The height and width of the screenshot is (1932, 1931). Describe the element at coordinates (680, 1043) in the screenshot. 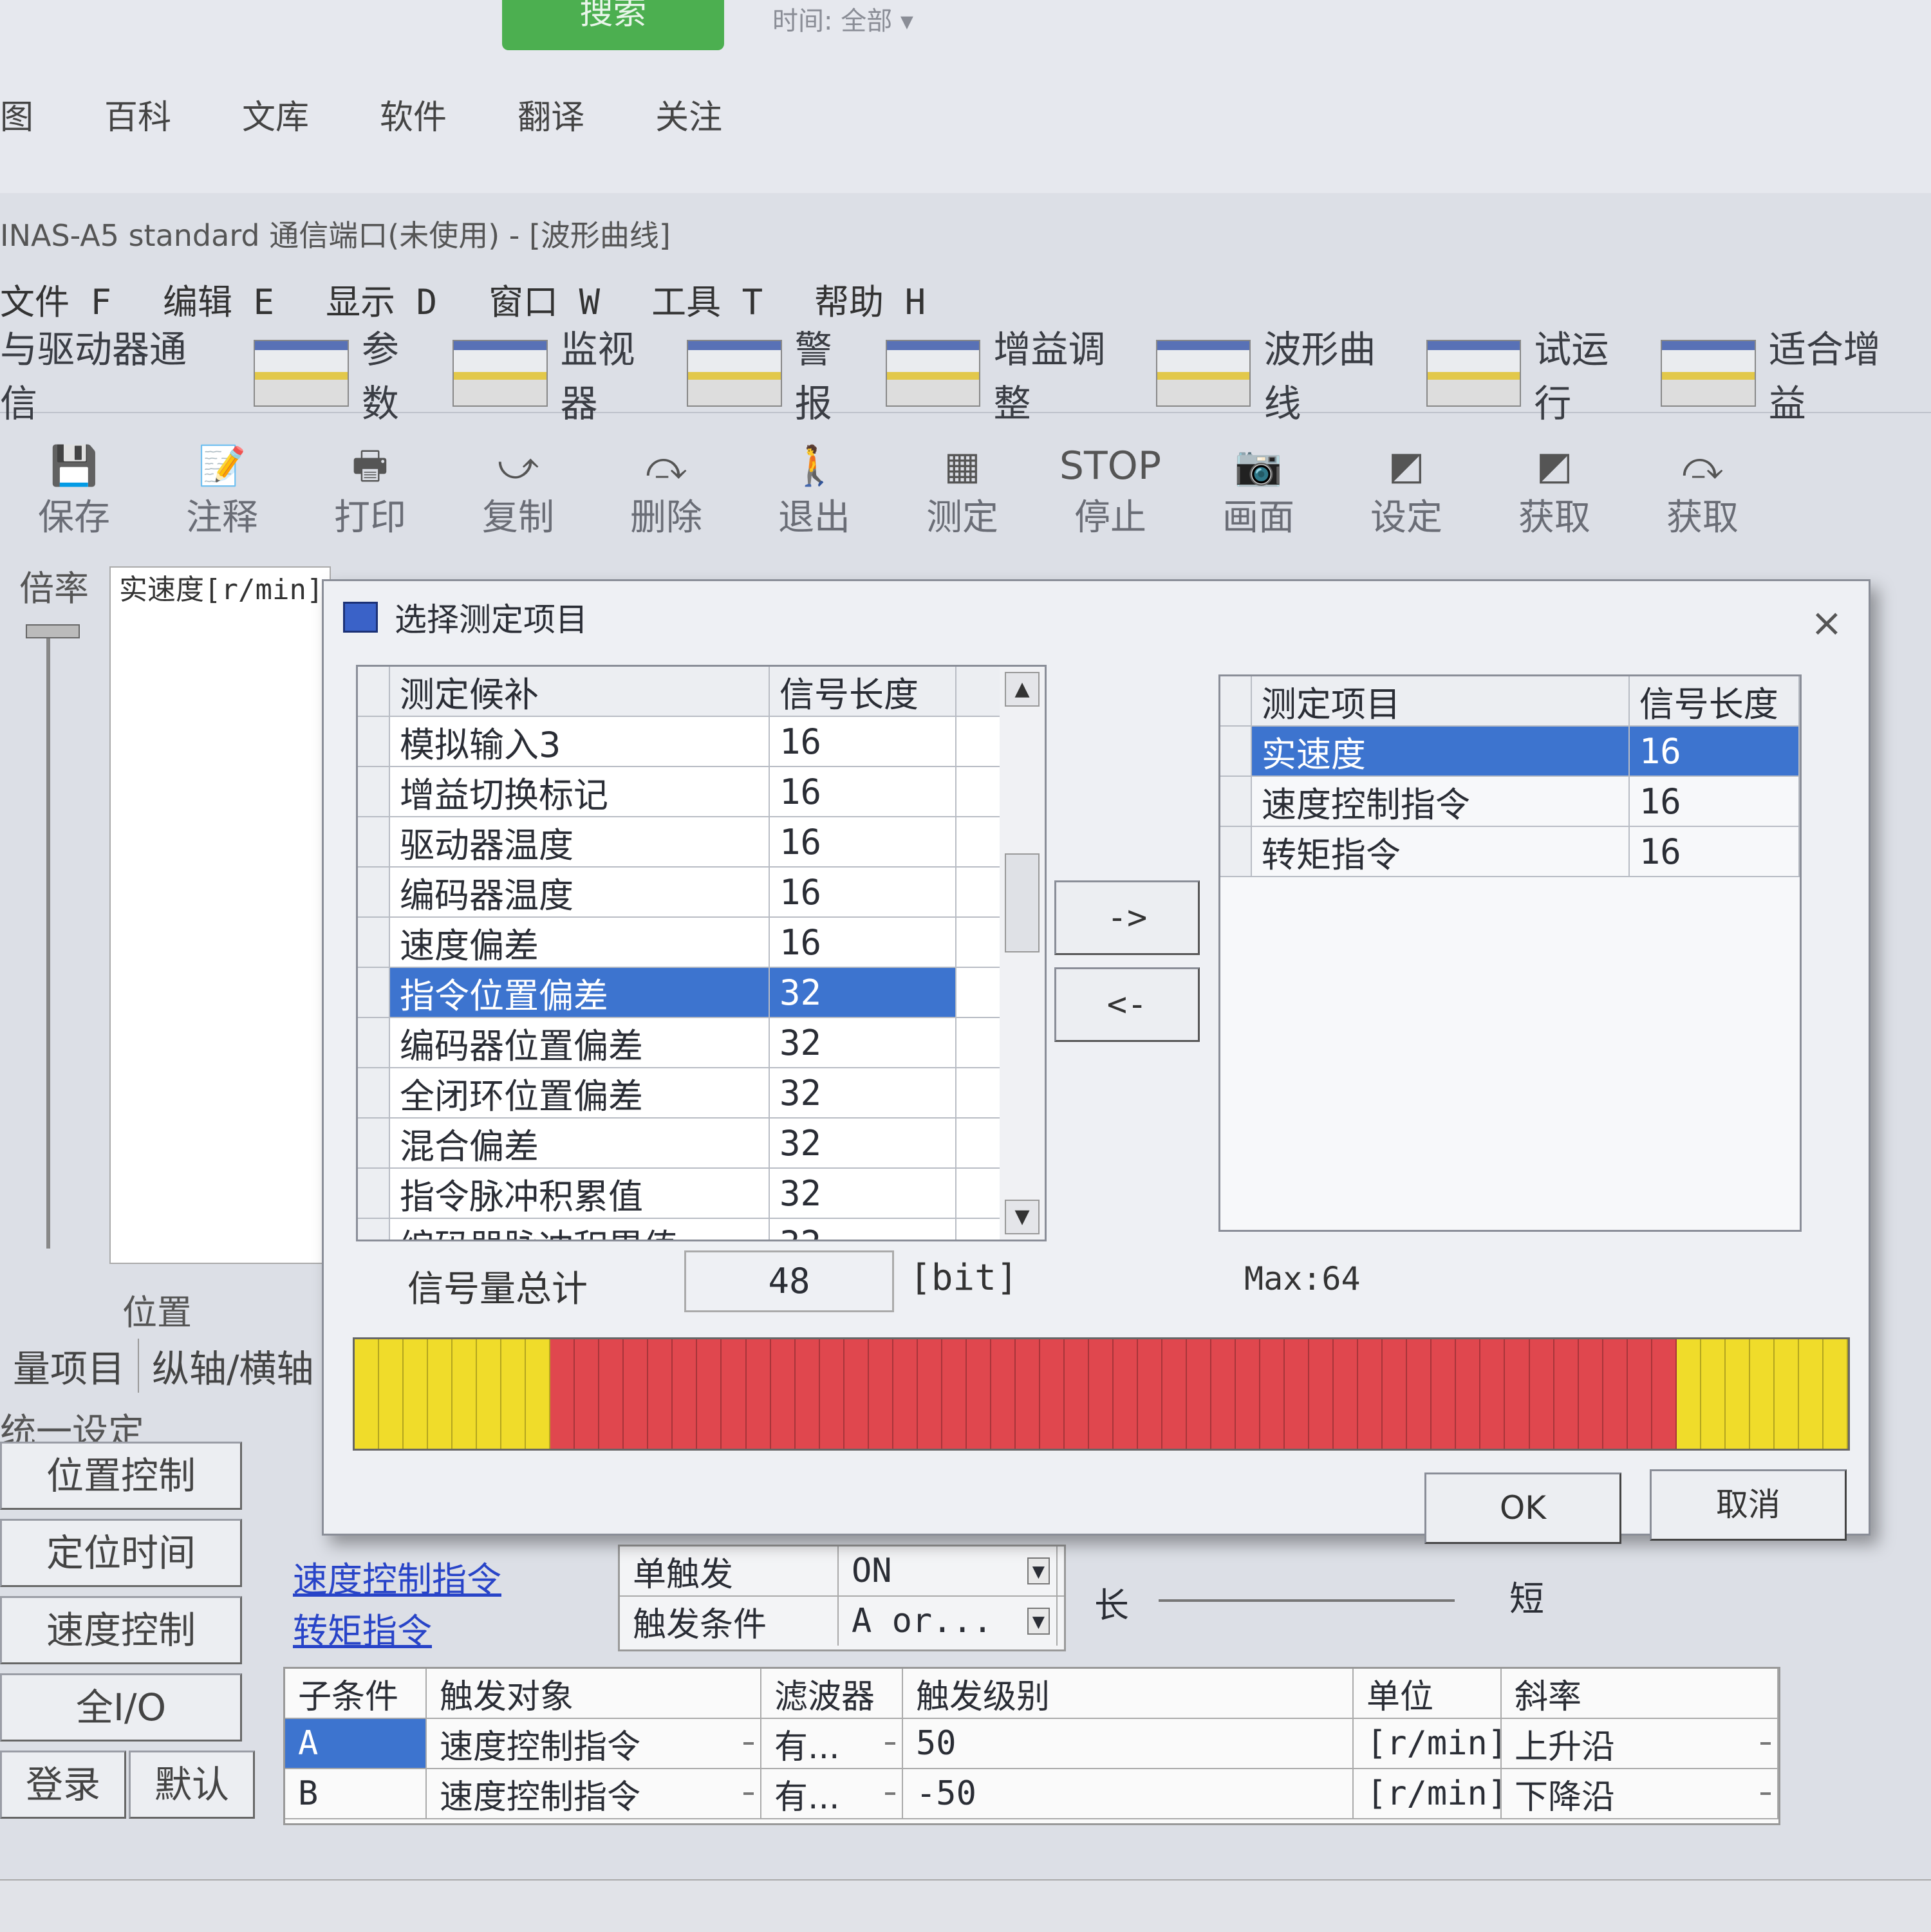

I see `candidate-row: 编码器位置偏差 32` at that location.